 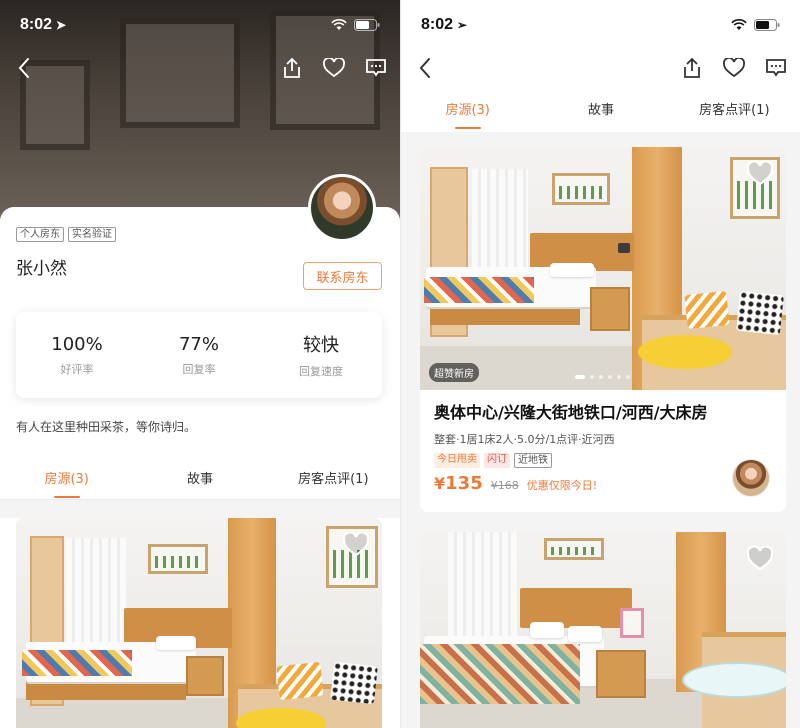 I want to click on price-promo: 优惠仅限今日!, so click(x=562, y=485).